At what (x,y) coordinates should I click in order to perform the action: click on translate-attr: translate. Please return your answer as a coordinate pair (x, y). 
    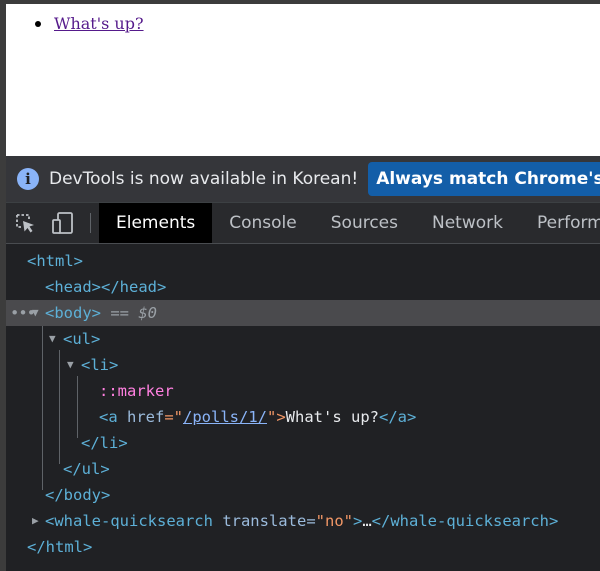
    Looking at the image, I should click on (264, 521).